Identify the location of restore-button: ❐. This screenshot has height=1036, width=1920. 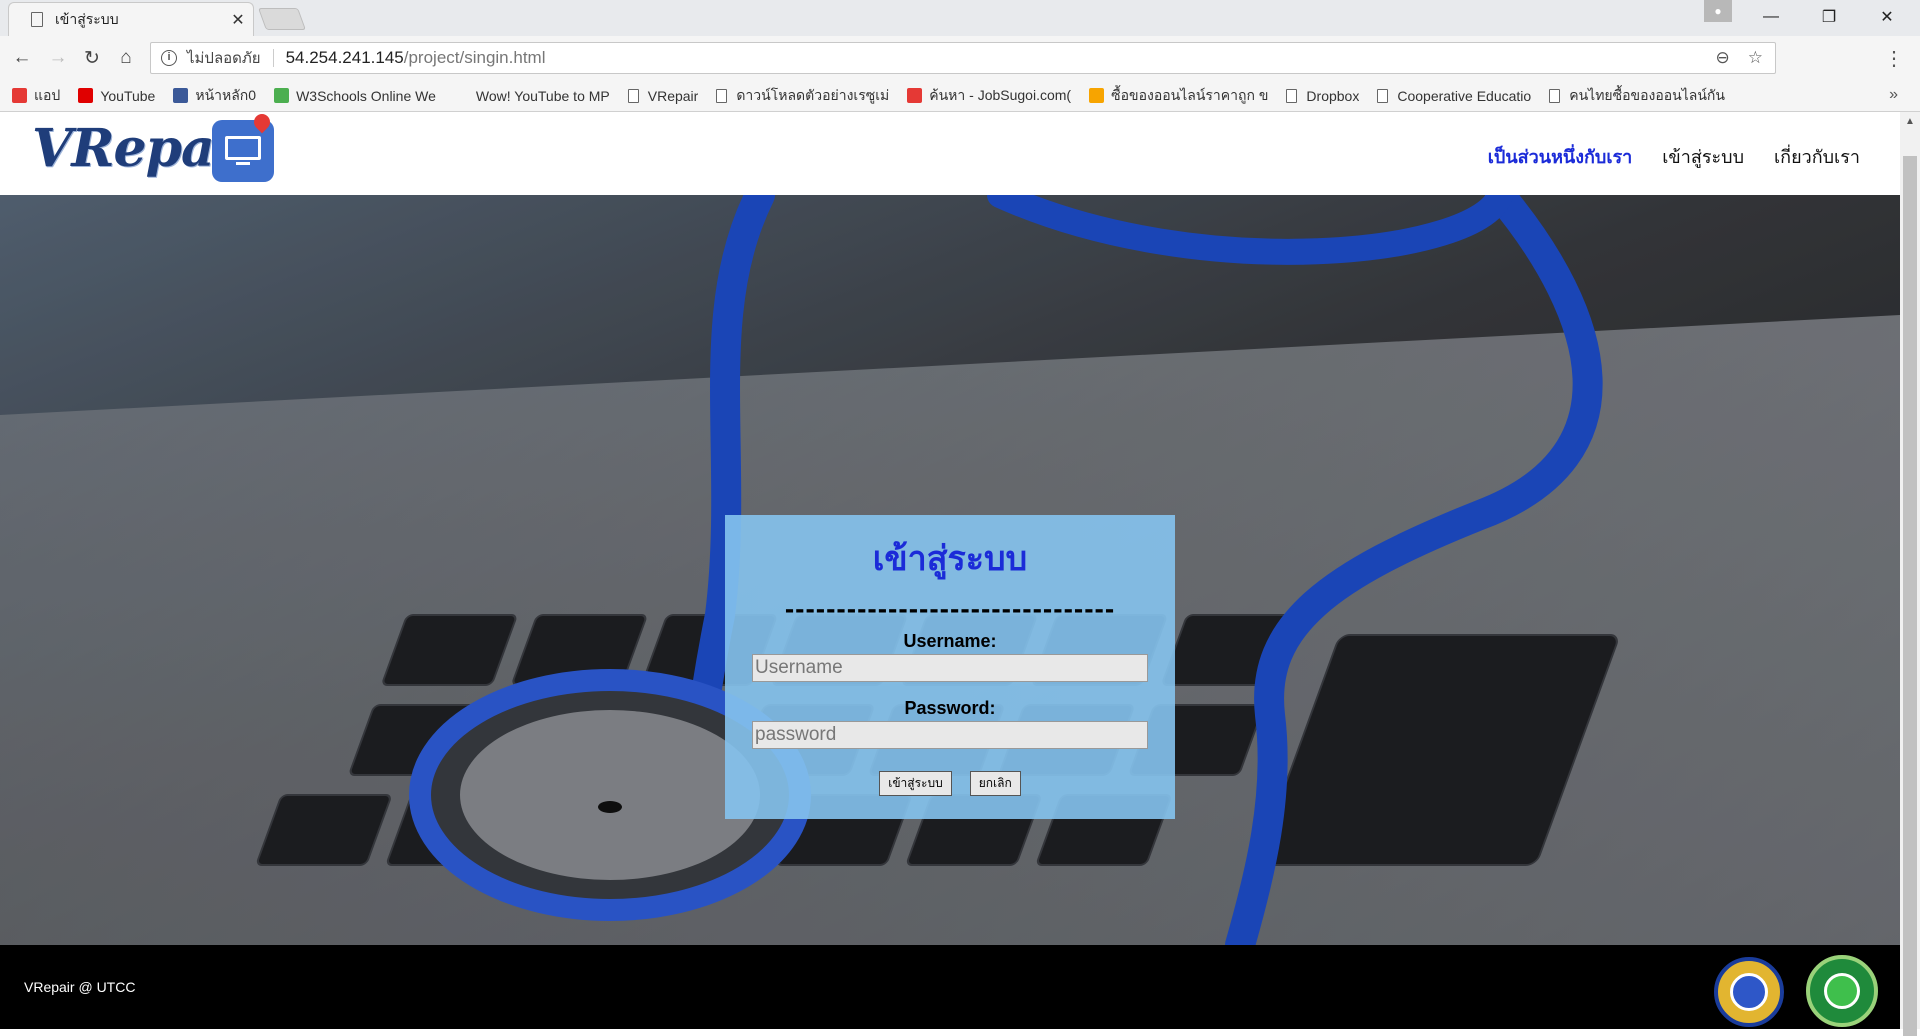
(1829, 17).